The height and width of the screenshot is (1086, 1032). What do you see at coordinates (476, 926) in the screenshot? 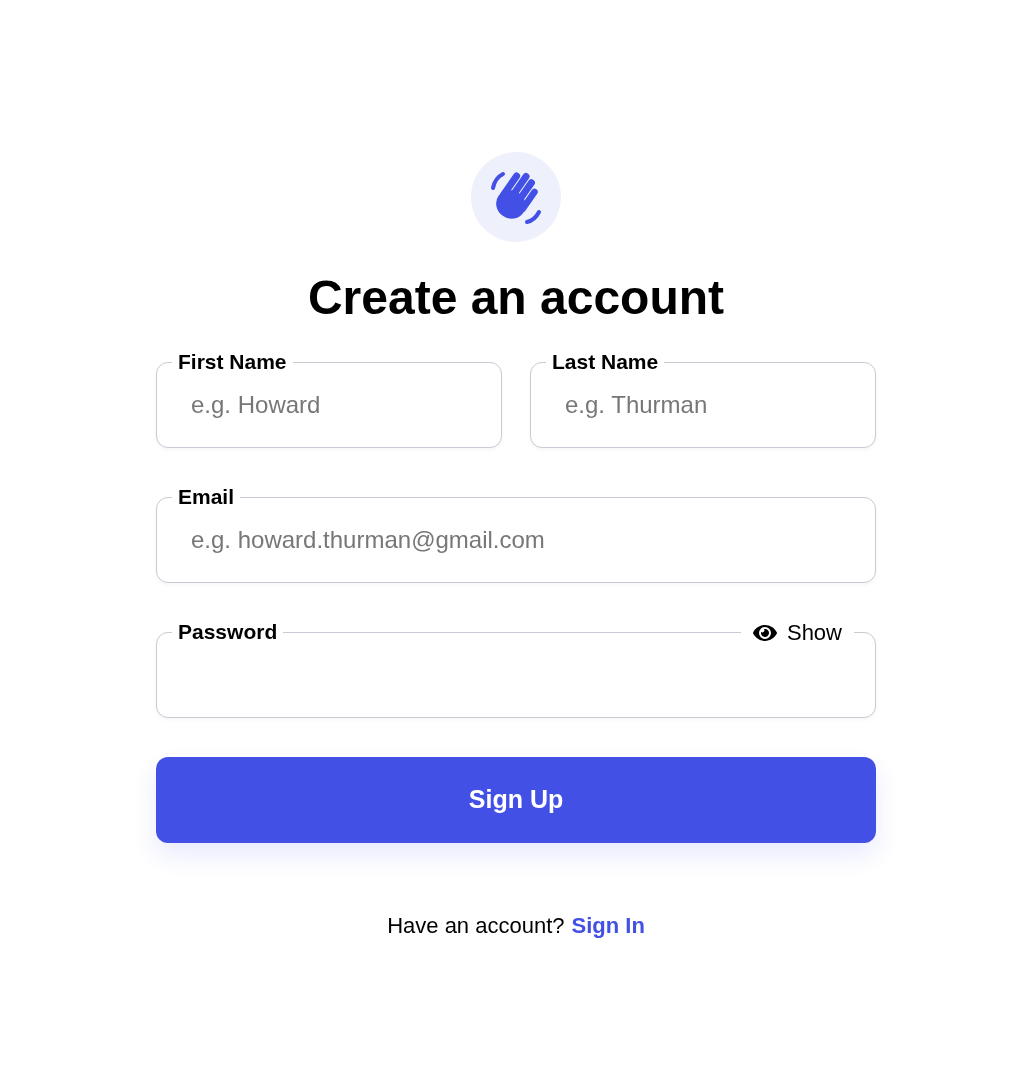
I see `account-prompt: Have an account?` at bounding box center [476, 926].